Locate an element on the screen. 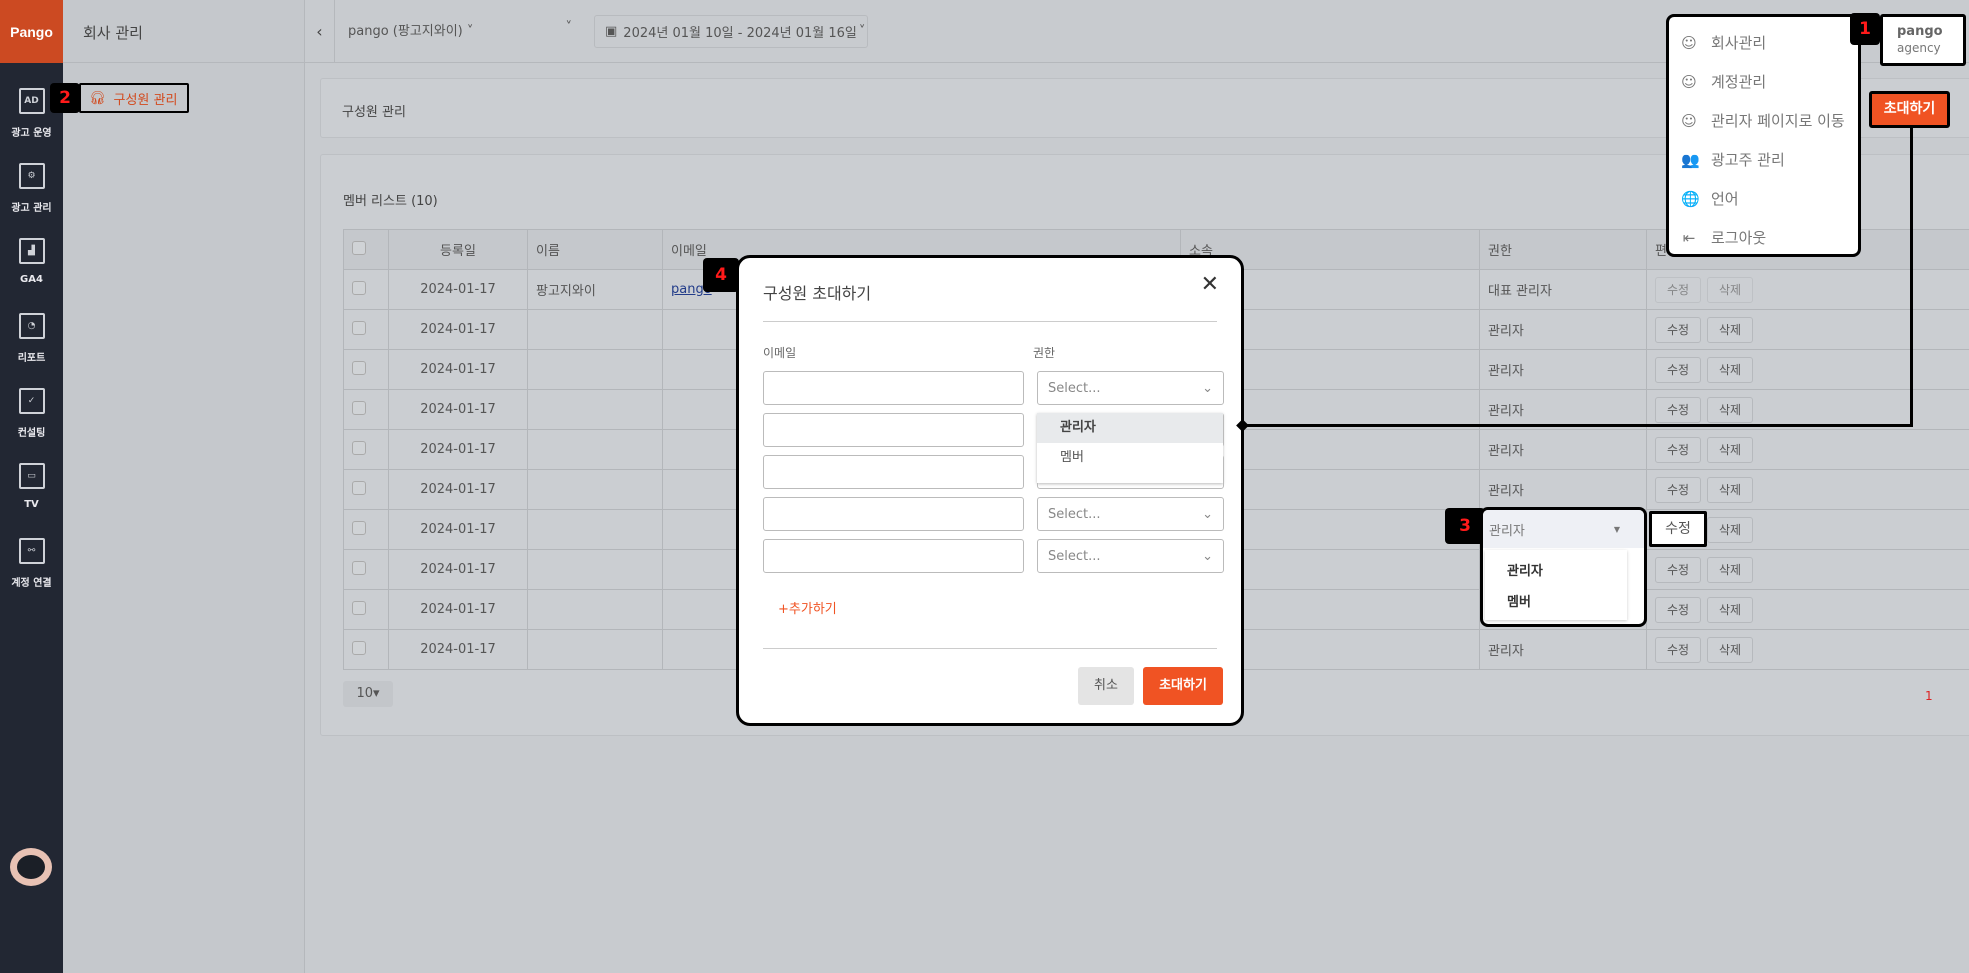 Image resolution: width=1969 pixels, height=973 pixels. role-option-member: 멤버 is located at coordinates (1556, 600).